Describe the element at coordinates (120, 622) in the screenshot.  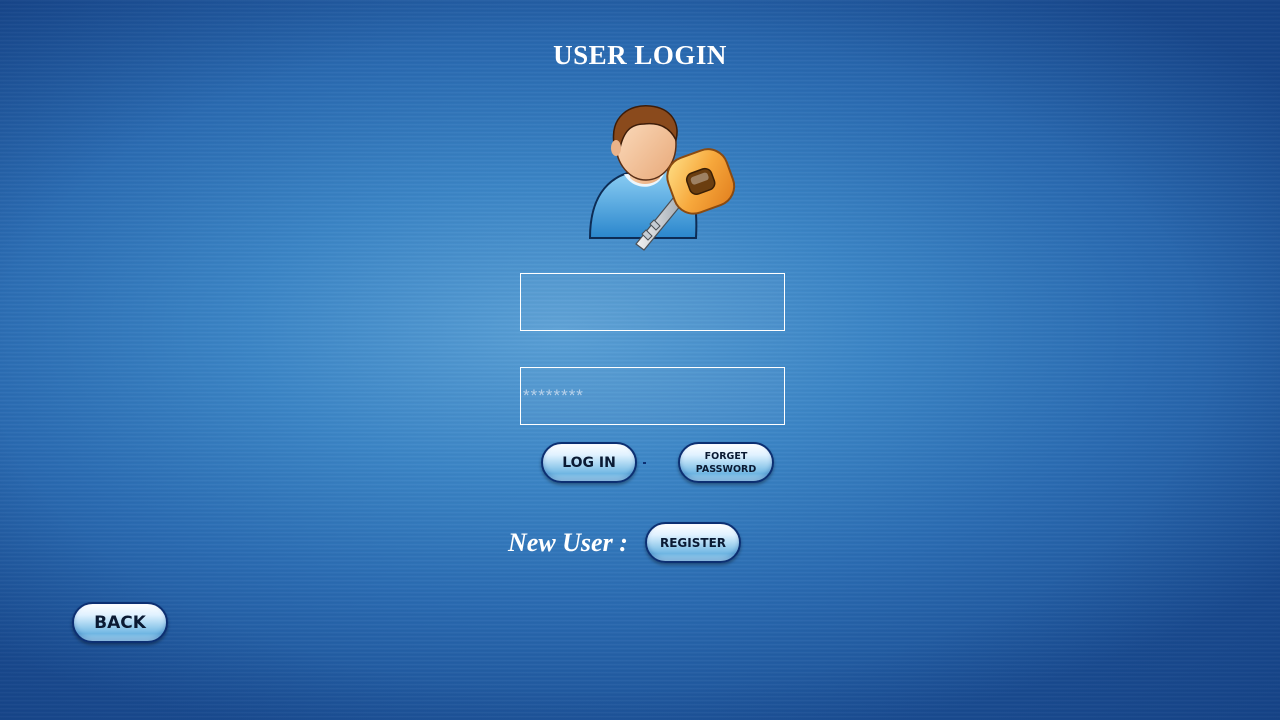
I see `back-button: BACK` at that location.